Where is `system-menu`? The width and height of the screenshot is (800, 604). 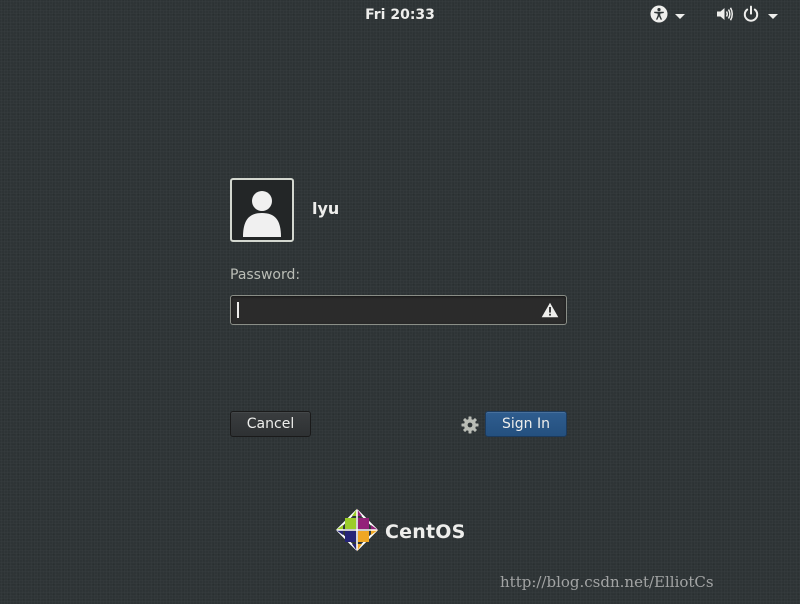 system-menu is located at coordinates (752, 16).